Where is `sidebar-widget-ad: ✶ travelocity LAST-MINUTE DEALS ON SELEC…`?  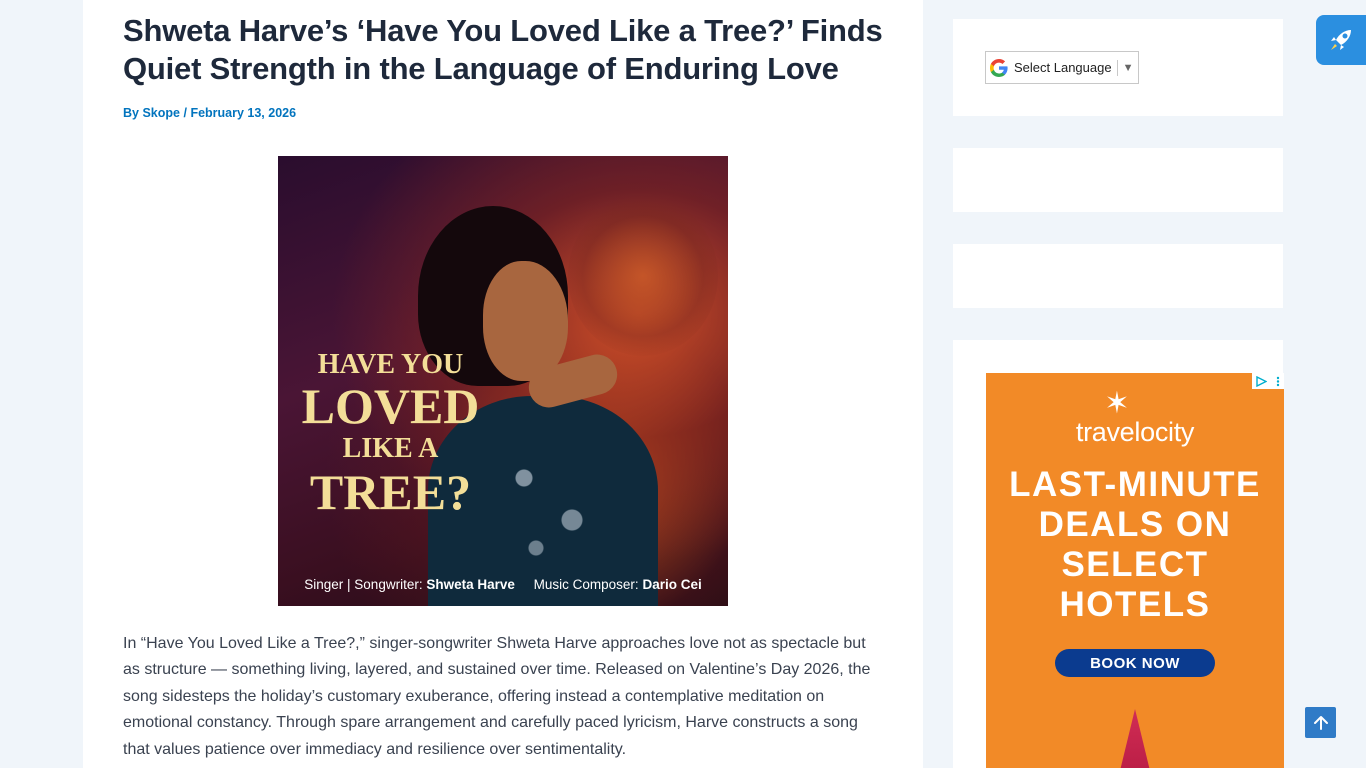
sidebar-widget-ad: ✶ travelocity LAST-MINUTE DEALS ON SELEC… is located at coordinates (1118, 554).